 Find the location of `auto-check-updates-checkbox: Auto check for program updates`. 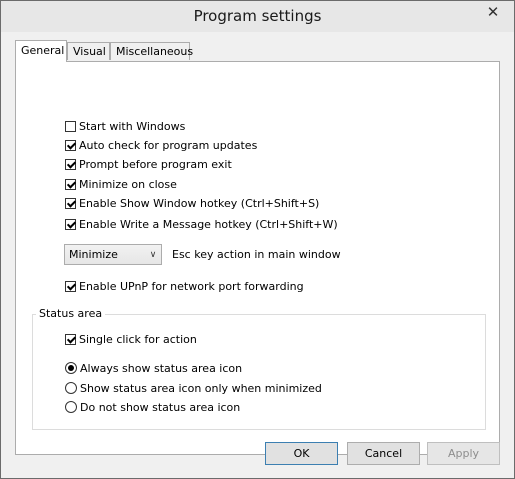

auto-check-updates-checkbox: Auto check for program updates is located at coordinates (161, 145).